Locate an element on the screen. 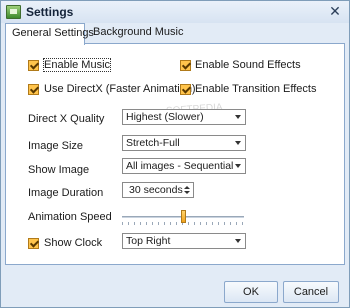  enable-transition-effects-label: Enable Transition Effects is located at coordinates (255, 89).